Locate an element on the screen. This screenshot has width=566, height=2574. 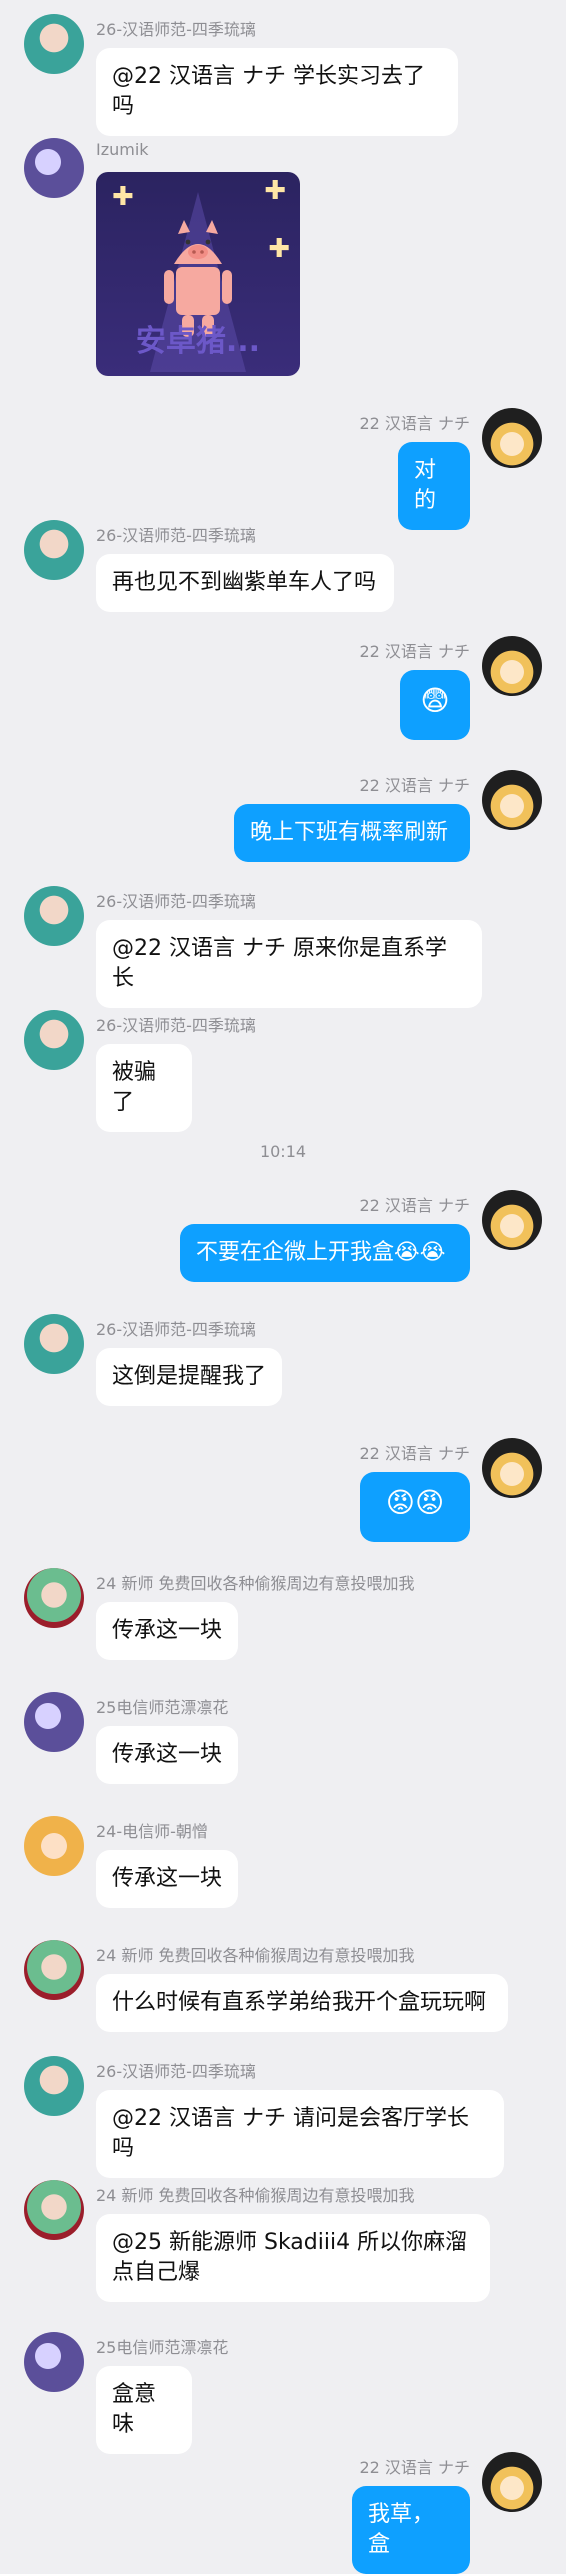
chat-message: 24-电信师-朝憎 传承这一块 is located at coordinates (283, 1866).